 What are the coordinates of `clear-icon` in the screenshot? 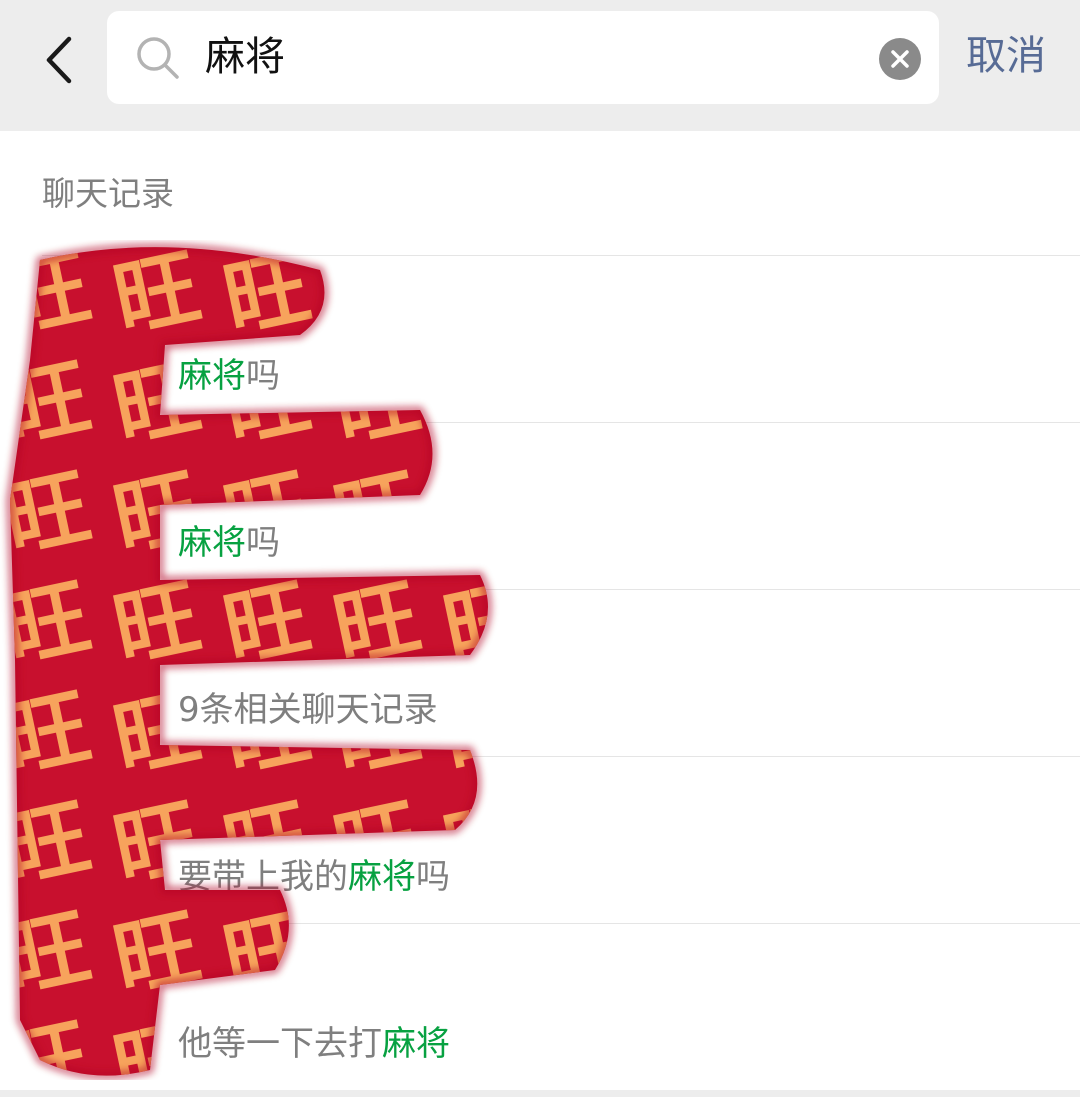 It's located at (900, 59).